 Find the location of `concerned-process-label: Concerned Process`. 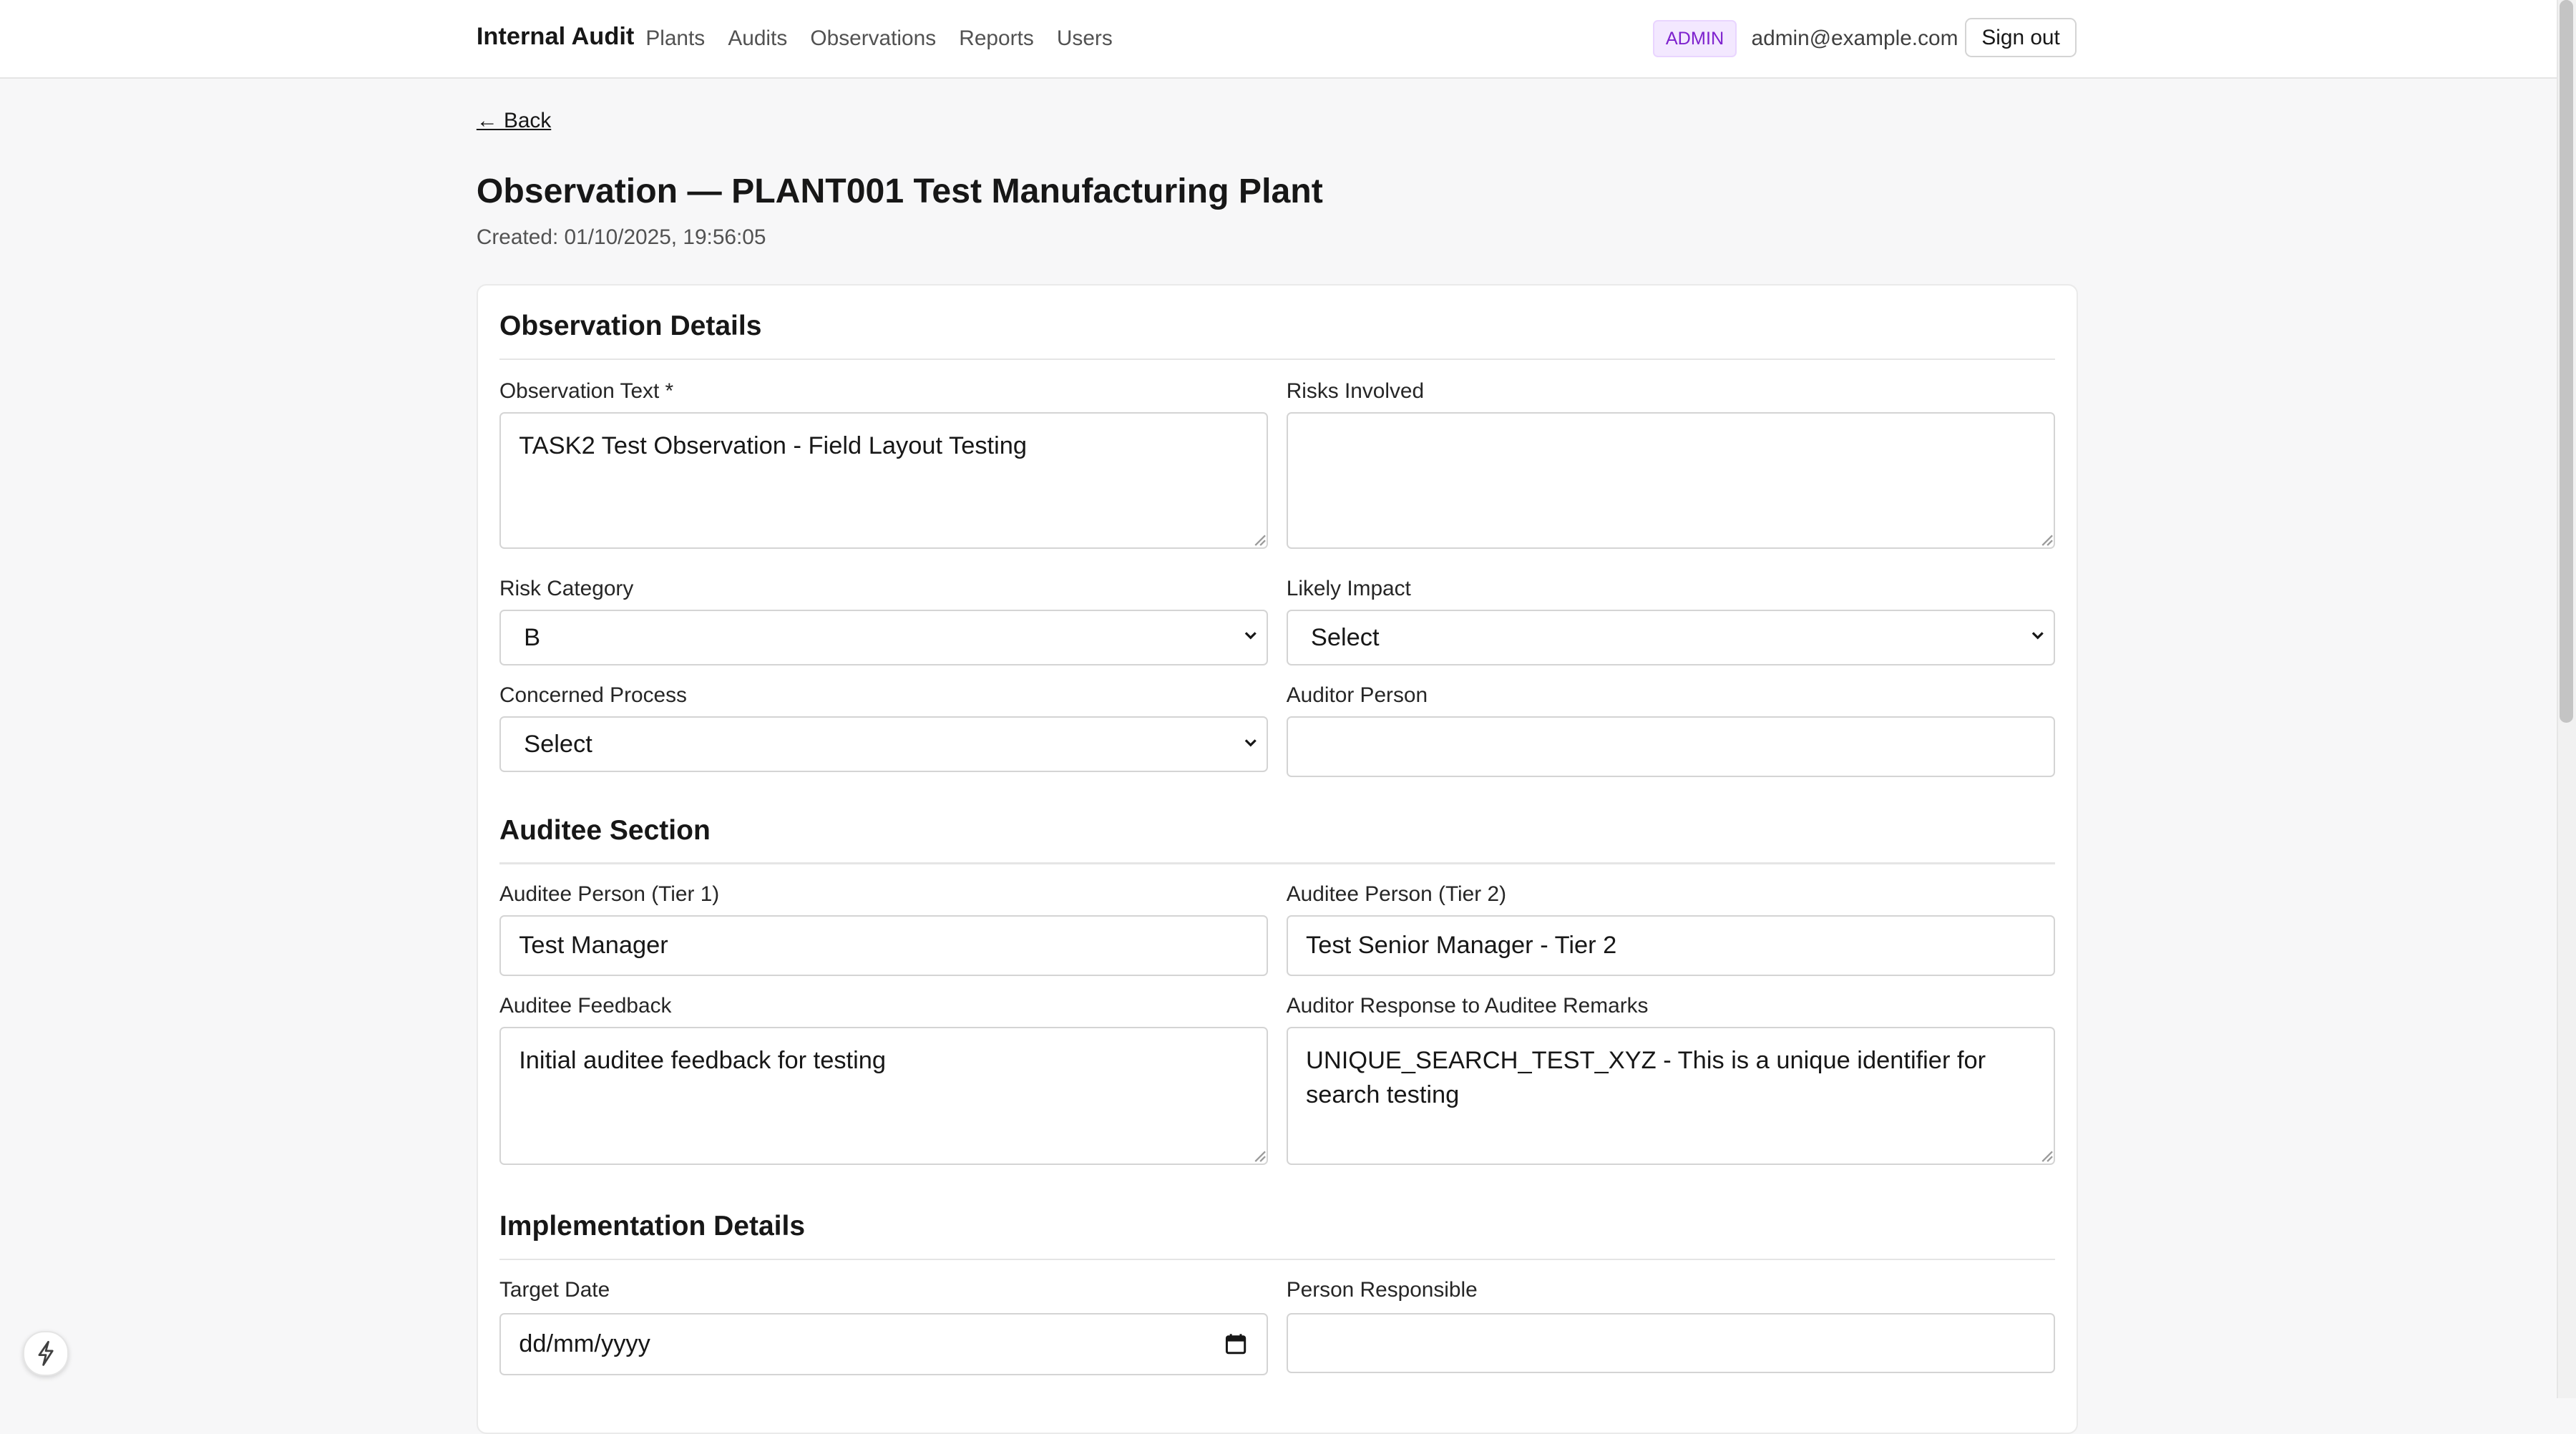

concerned-process-label: Concerned Process is located at coordinates (593, 695).